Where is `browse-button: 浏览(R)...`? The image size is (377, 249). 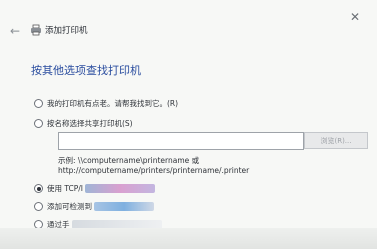
browse-button: 浏览(R)... is located at coordinates (336, 140).